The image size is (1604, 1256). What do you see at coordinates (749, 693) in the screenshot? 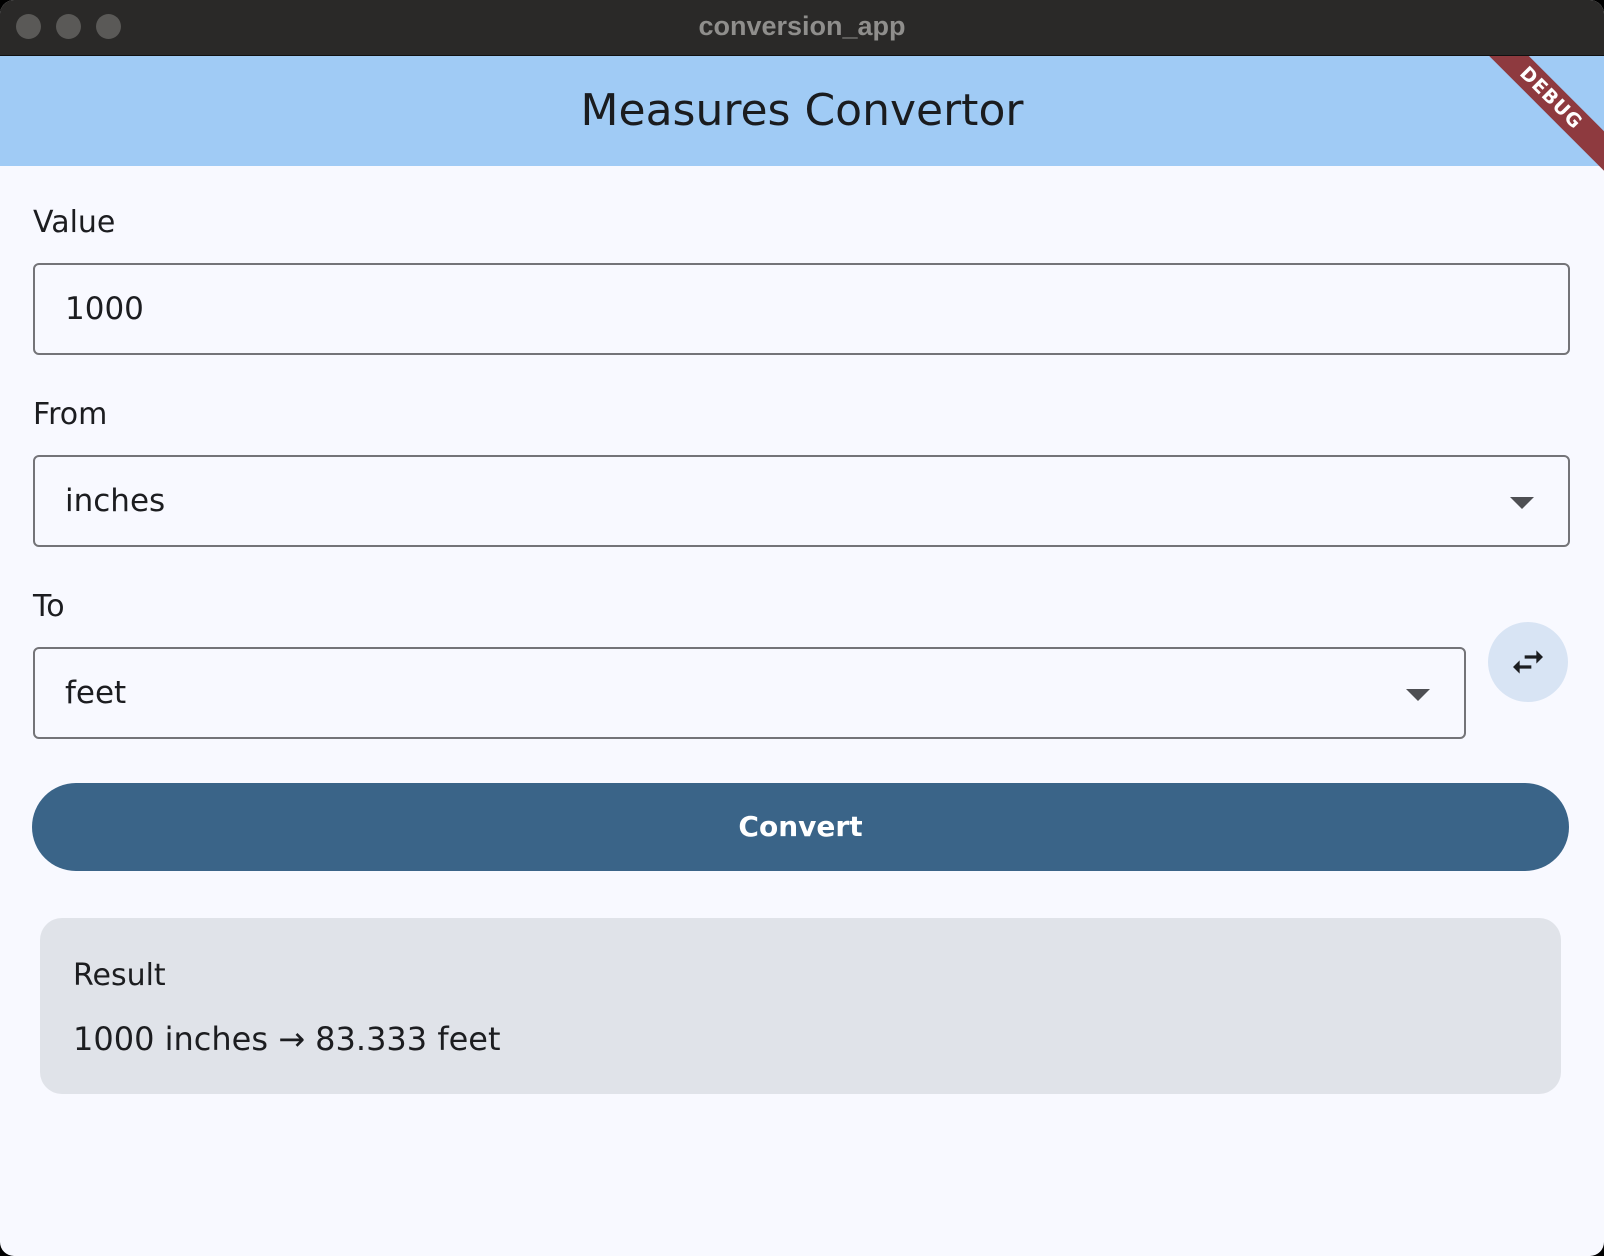
I see `to-unit-dropdown: feet` at bounding box center [749, 693].